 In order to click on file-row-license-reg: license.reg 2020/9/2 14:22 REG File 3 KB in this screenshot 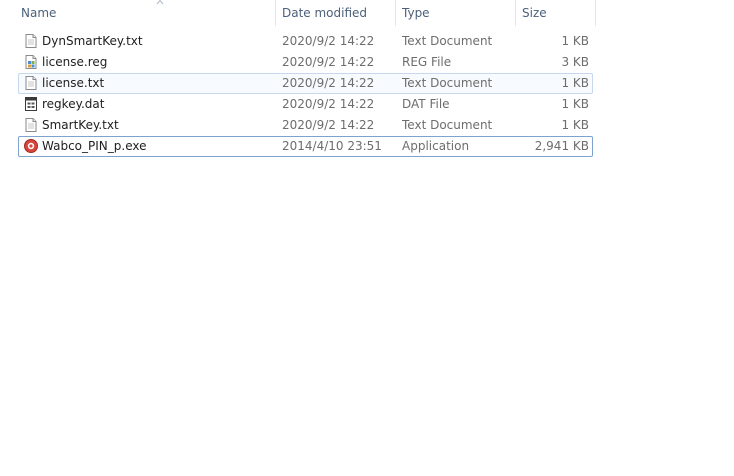, I will do `click(305, 62)`.